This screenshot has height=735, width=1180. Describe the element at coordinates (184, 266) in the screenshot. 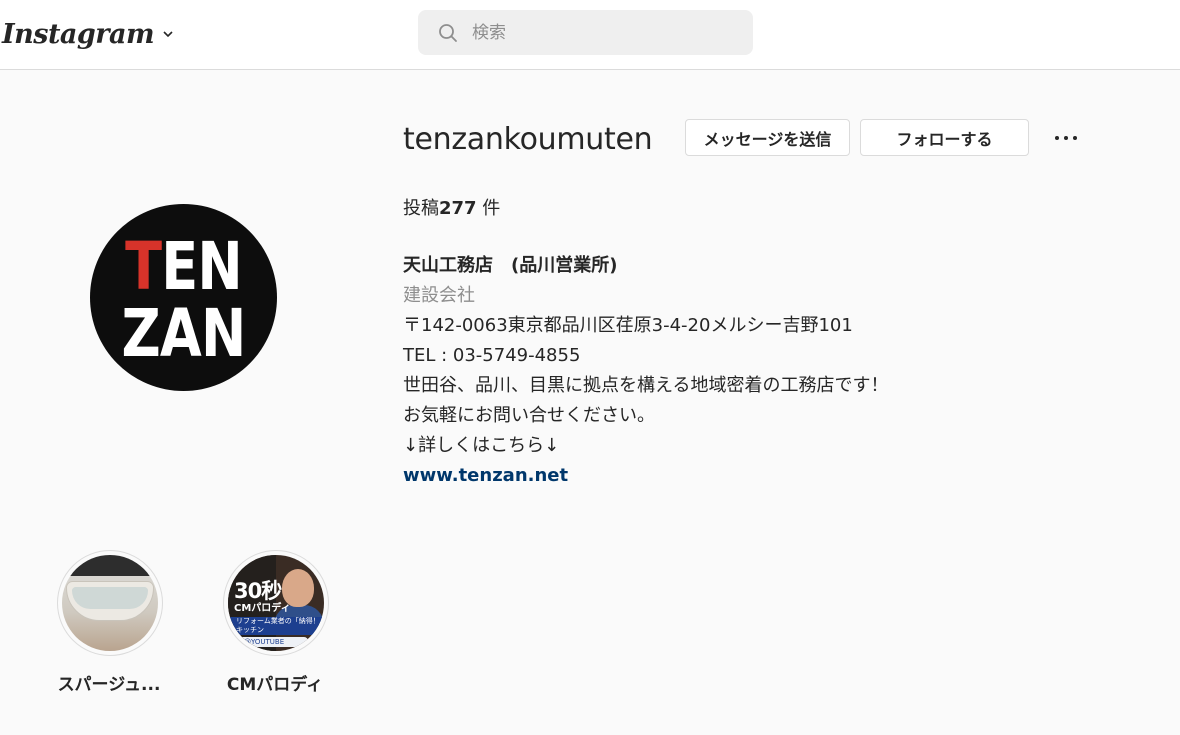

I see `avatar-logo-line-1: TEN` at that location.